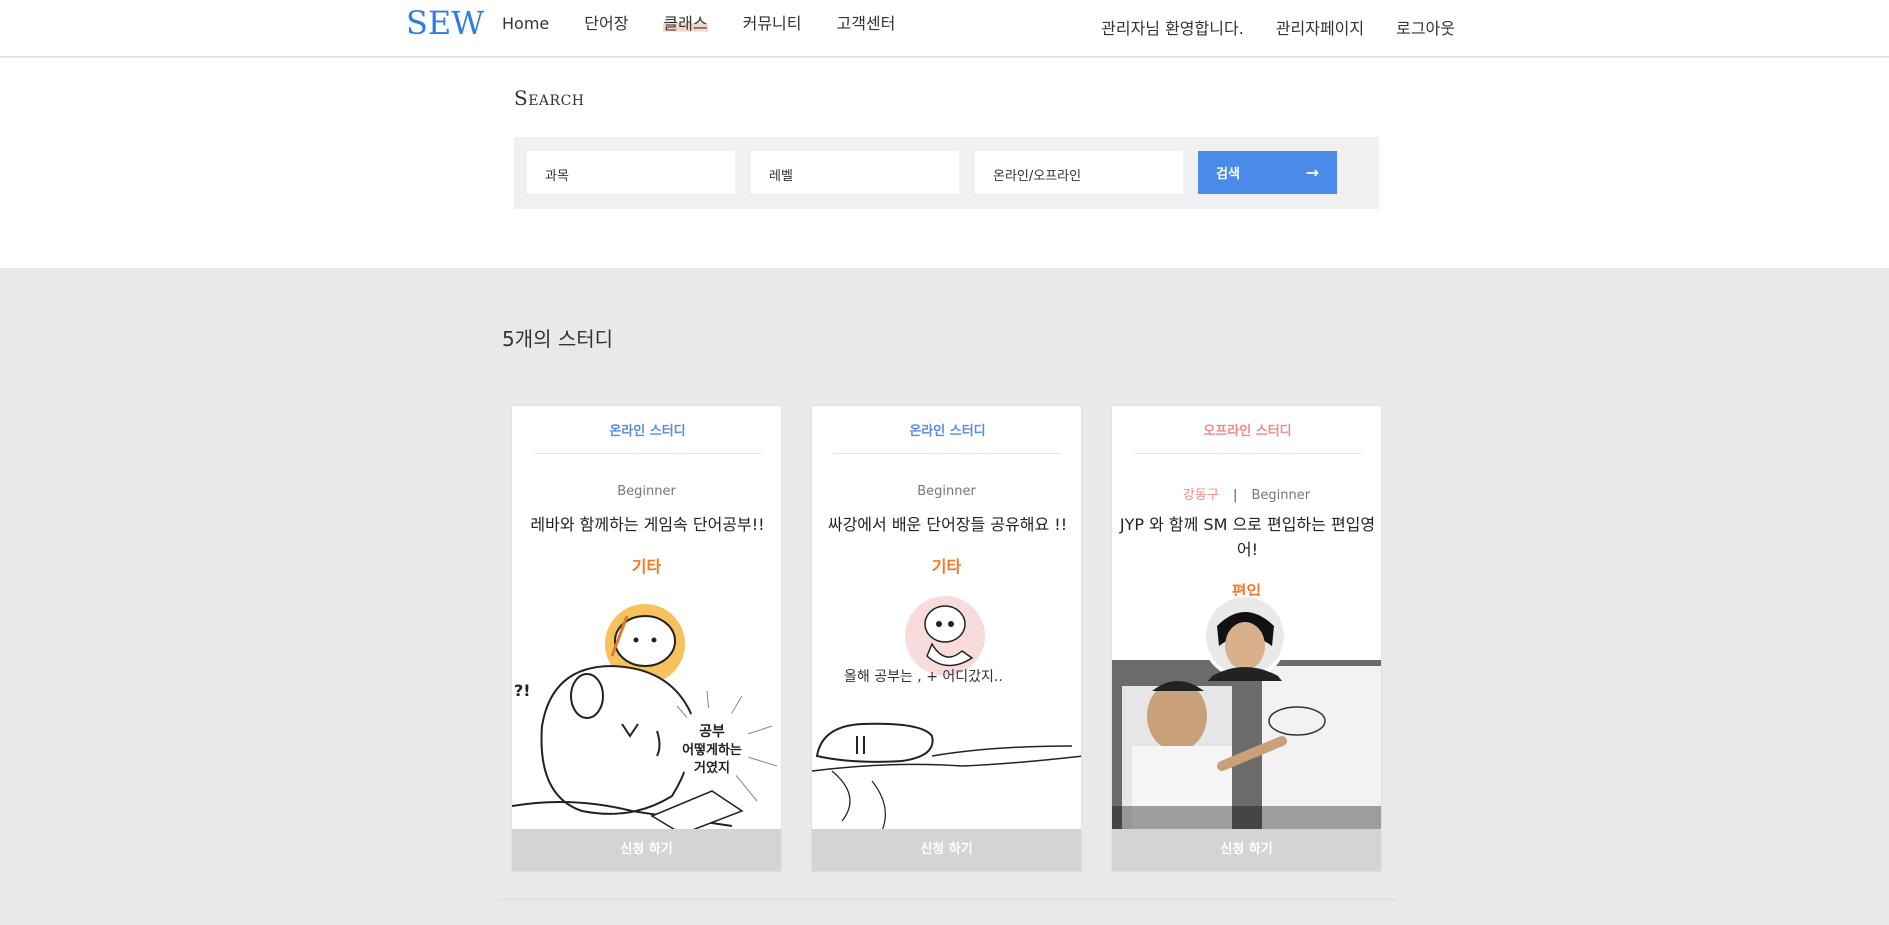 This screenshot has width=1889, height=925. Describe the element at coordinates (1200, 495) in the screenshot. I see `card-district: 강동구` at that location.